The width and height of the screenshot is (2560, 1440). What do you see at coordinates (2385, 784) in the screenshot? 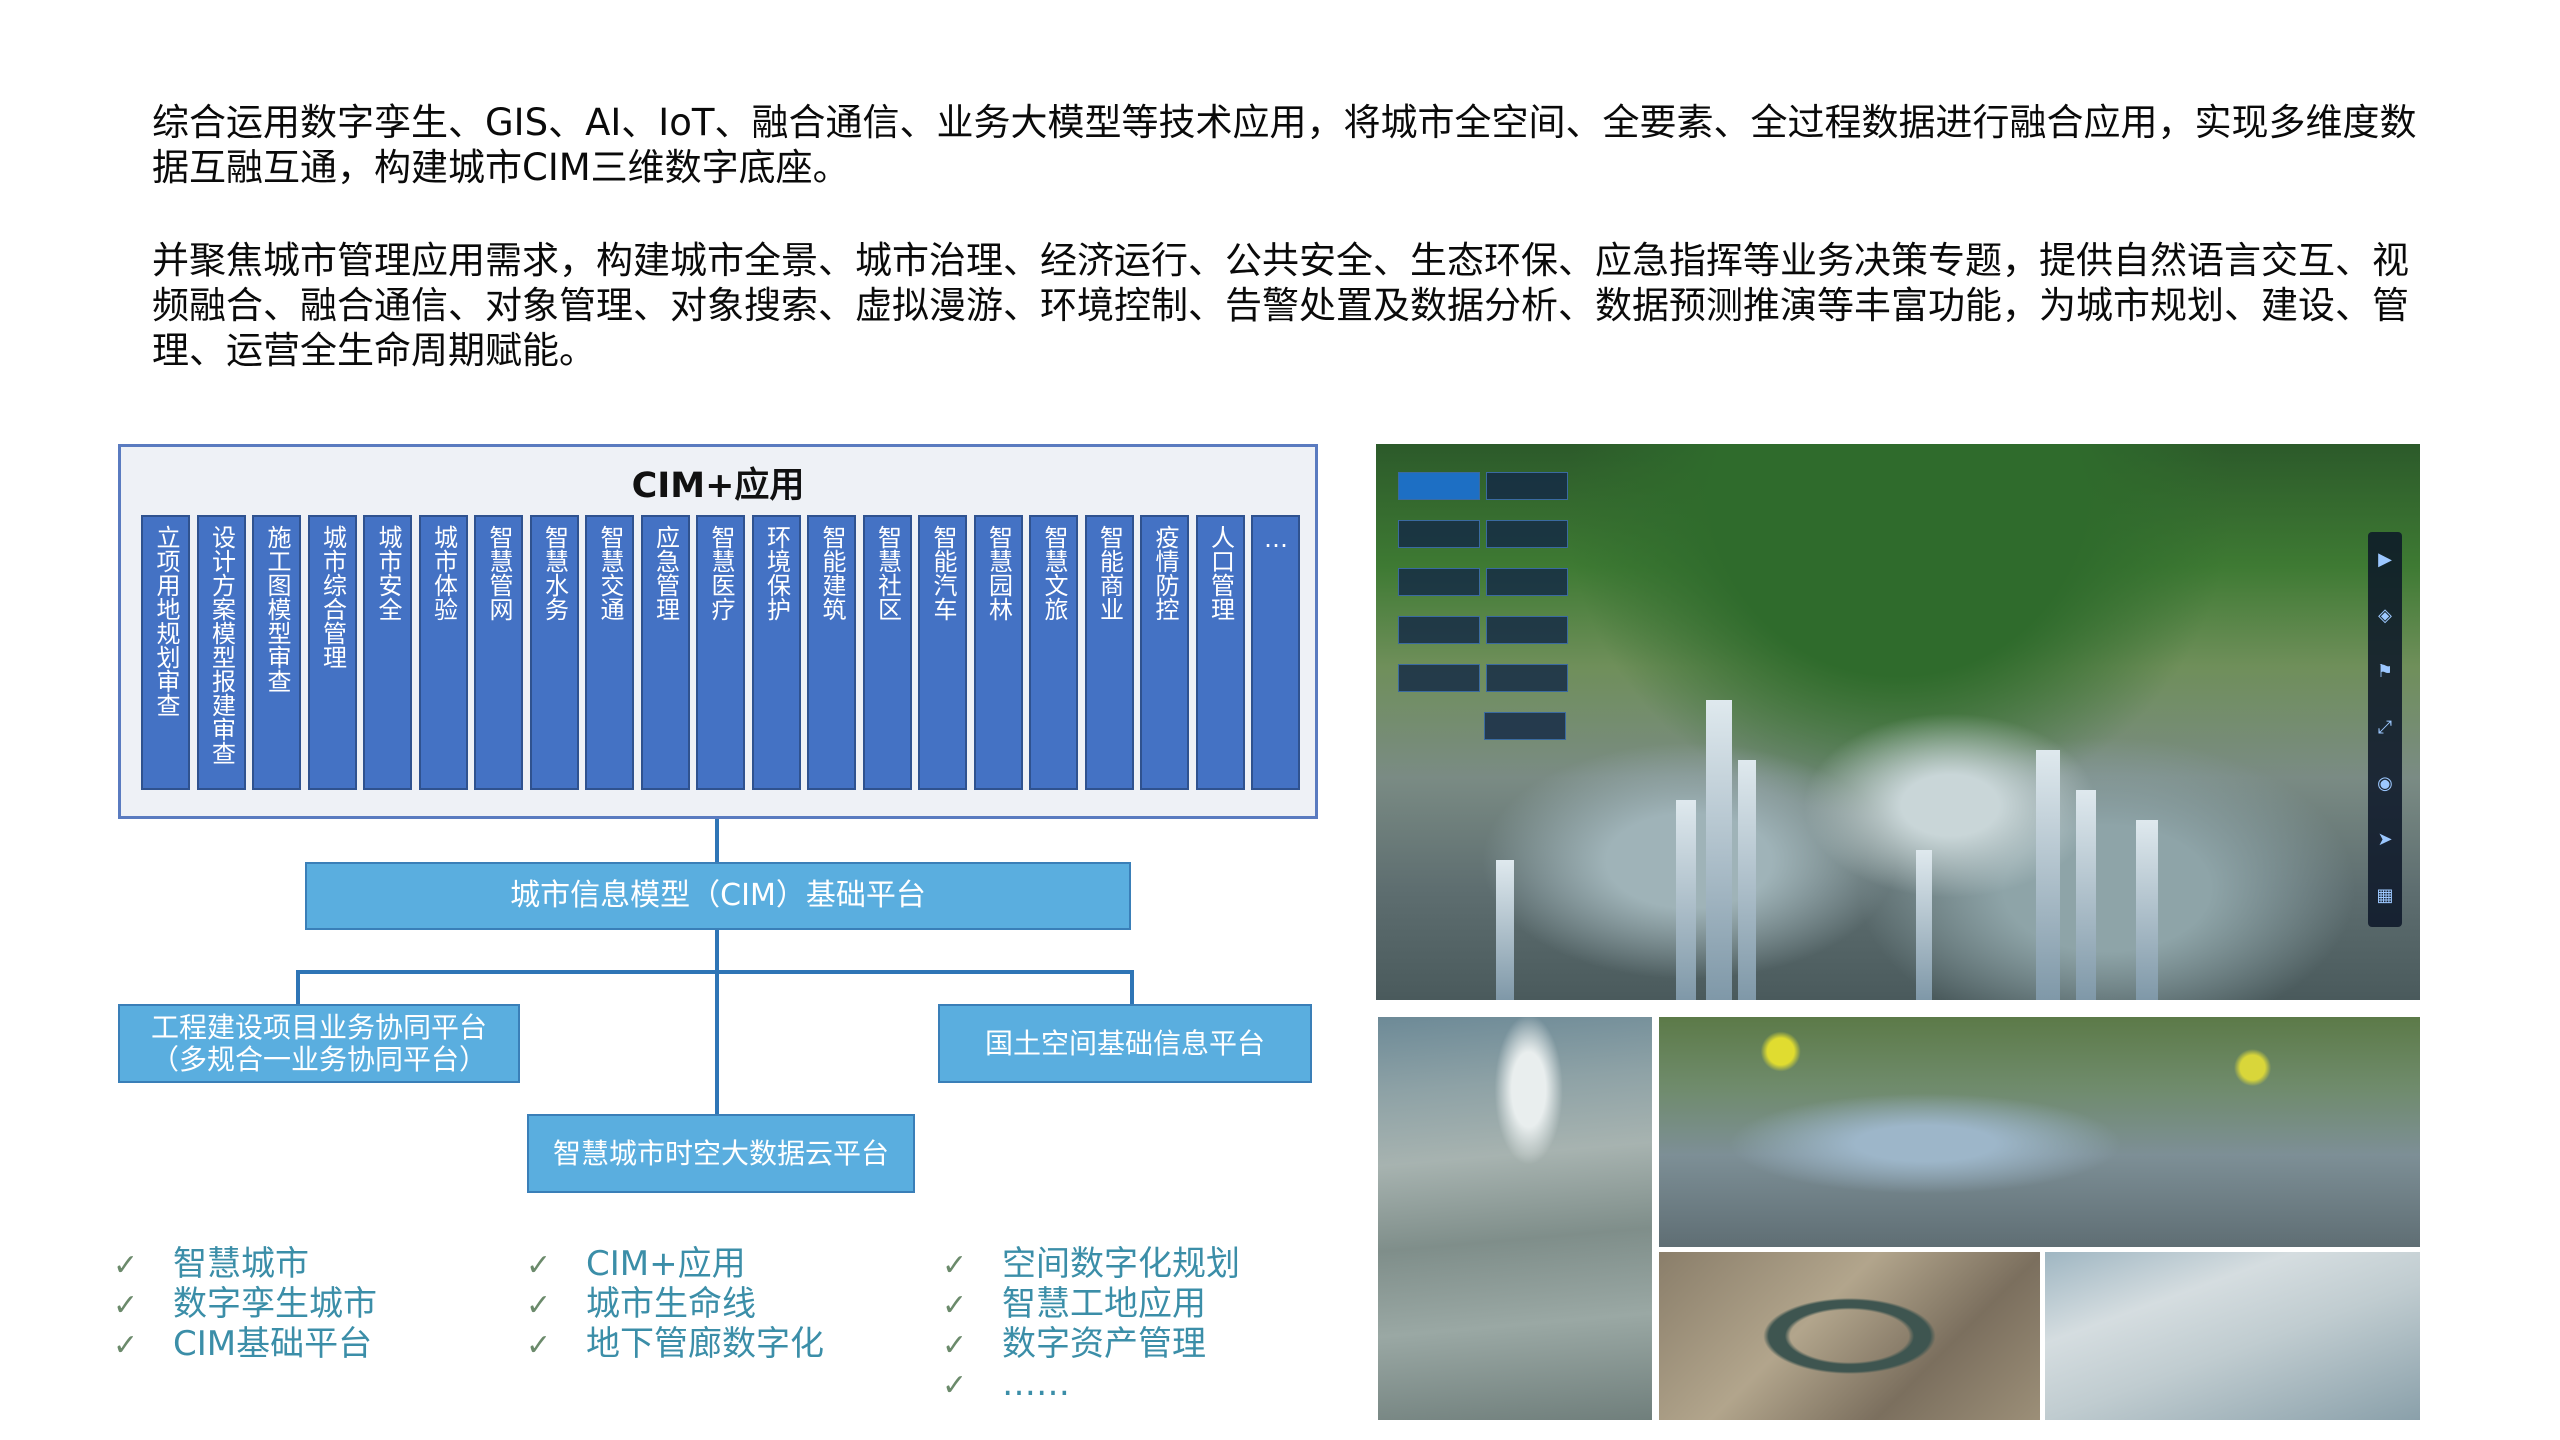
I see `location-icon: ◉` at bounding box center [2385, 784].